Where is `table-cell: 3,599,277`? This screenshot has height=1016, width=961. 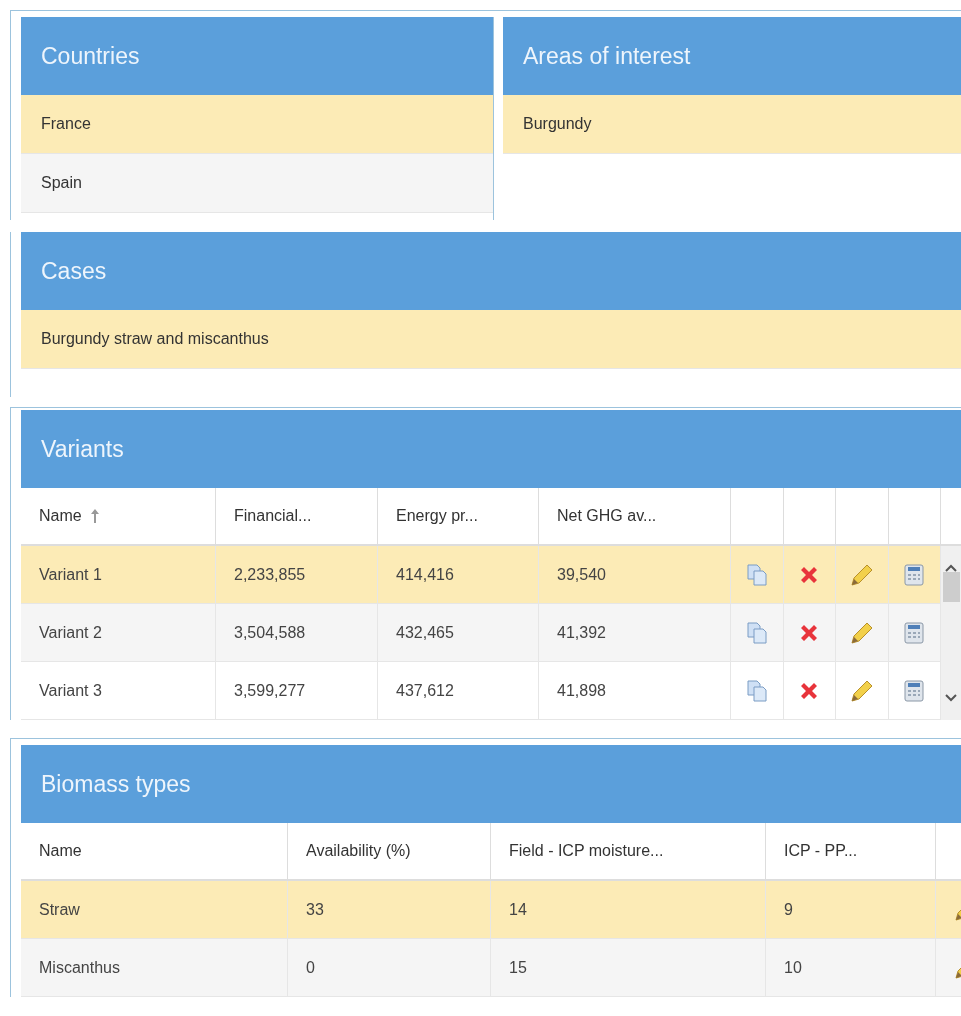
table-cell: 3,599,277 is located at coordinates (297, 690).